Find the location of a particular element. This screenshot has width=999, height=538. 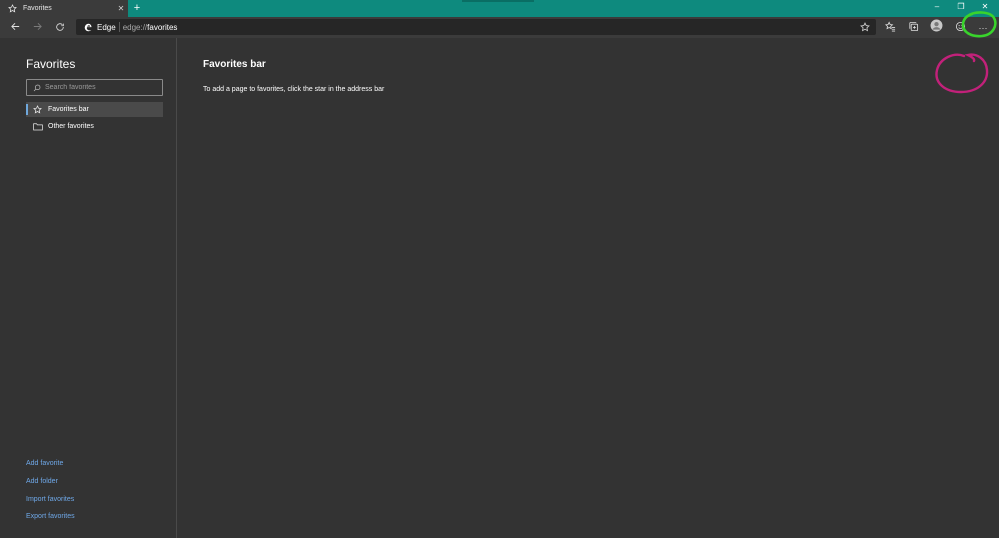

url-scheme: edge:// is located at coordinates (135, 27).